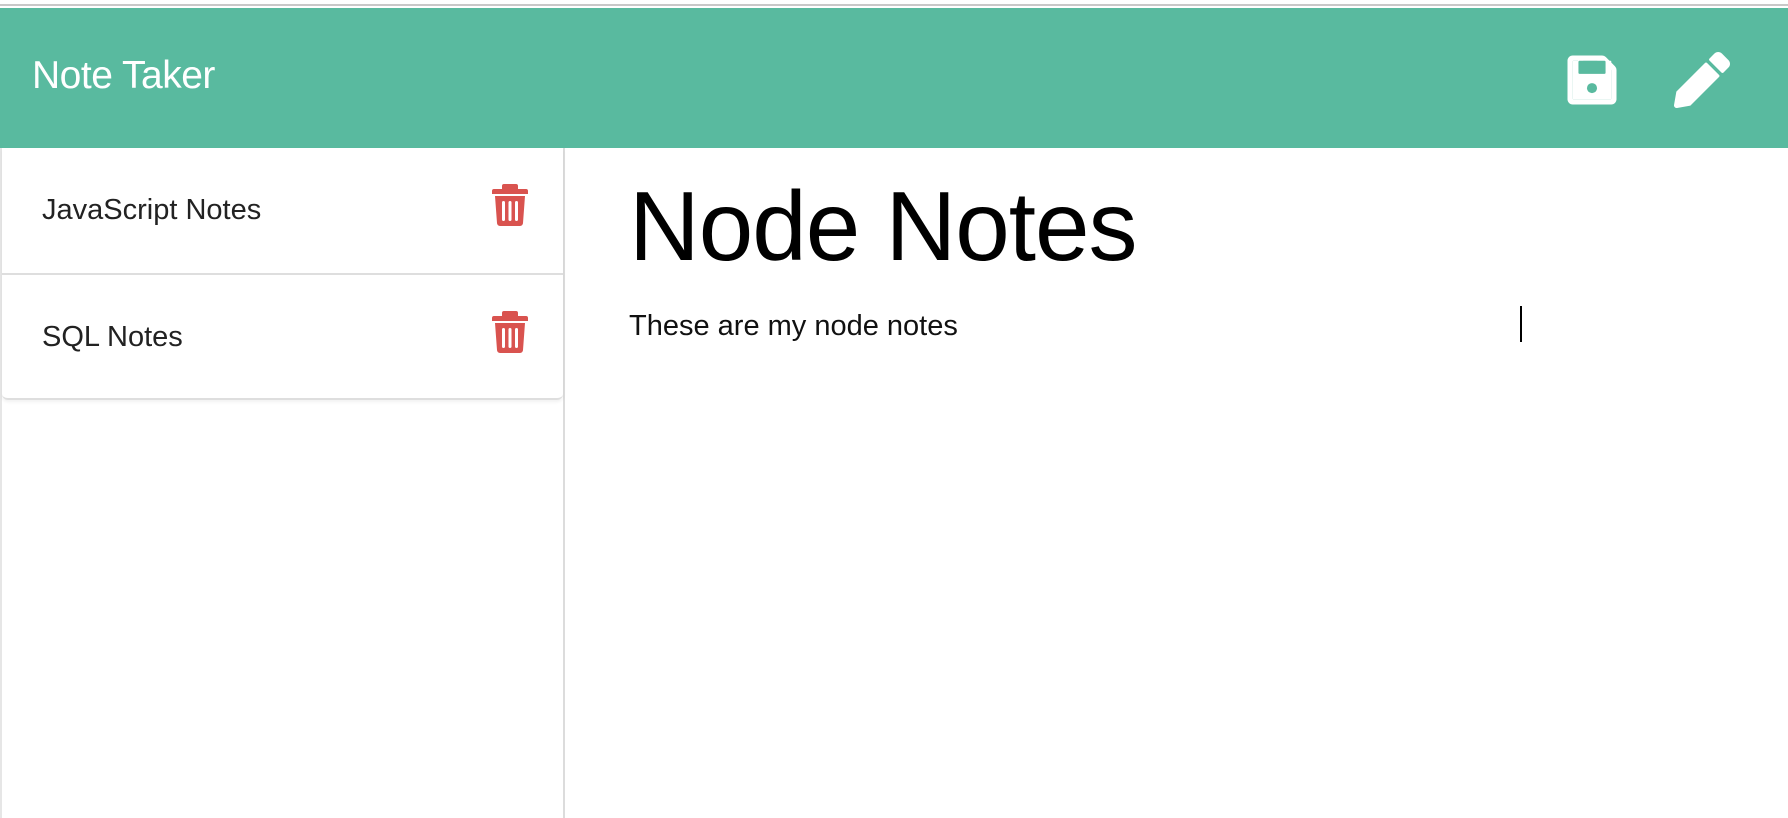  I want to click on note-title-input, so click(1179, 226).